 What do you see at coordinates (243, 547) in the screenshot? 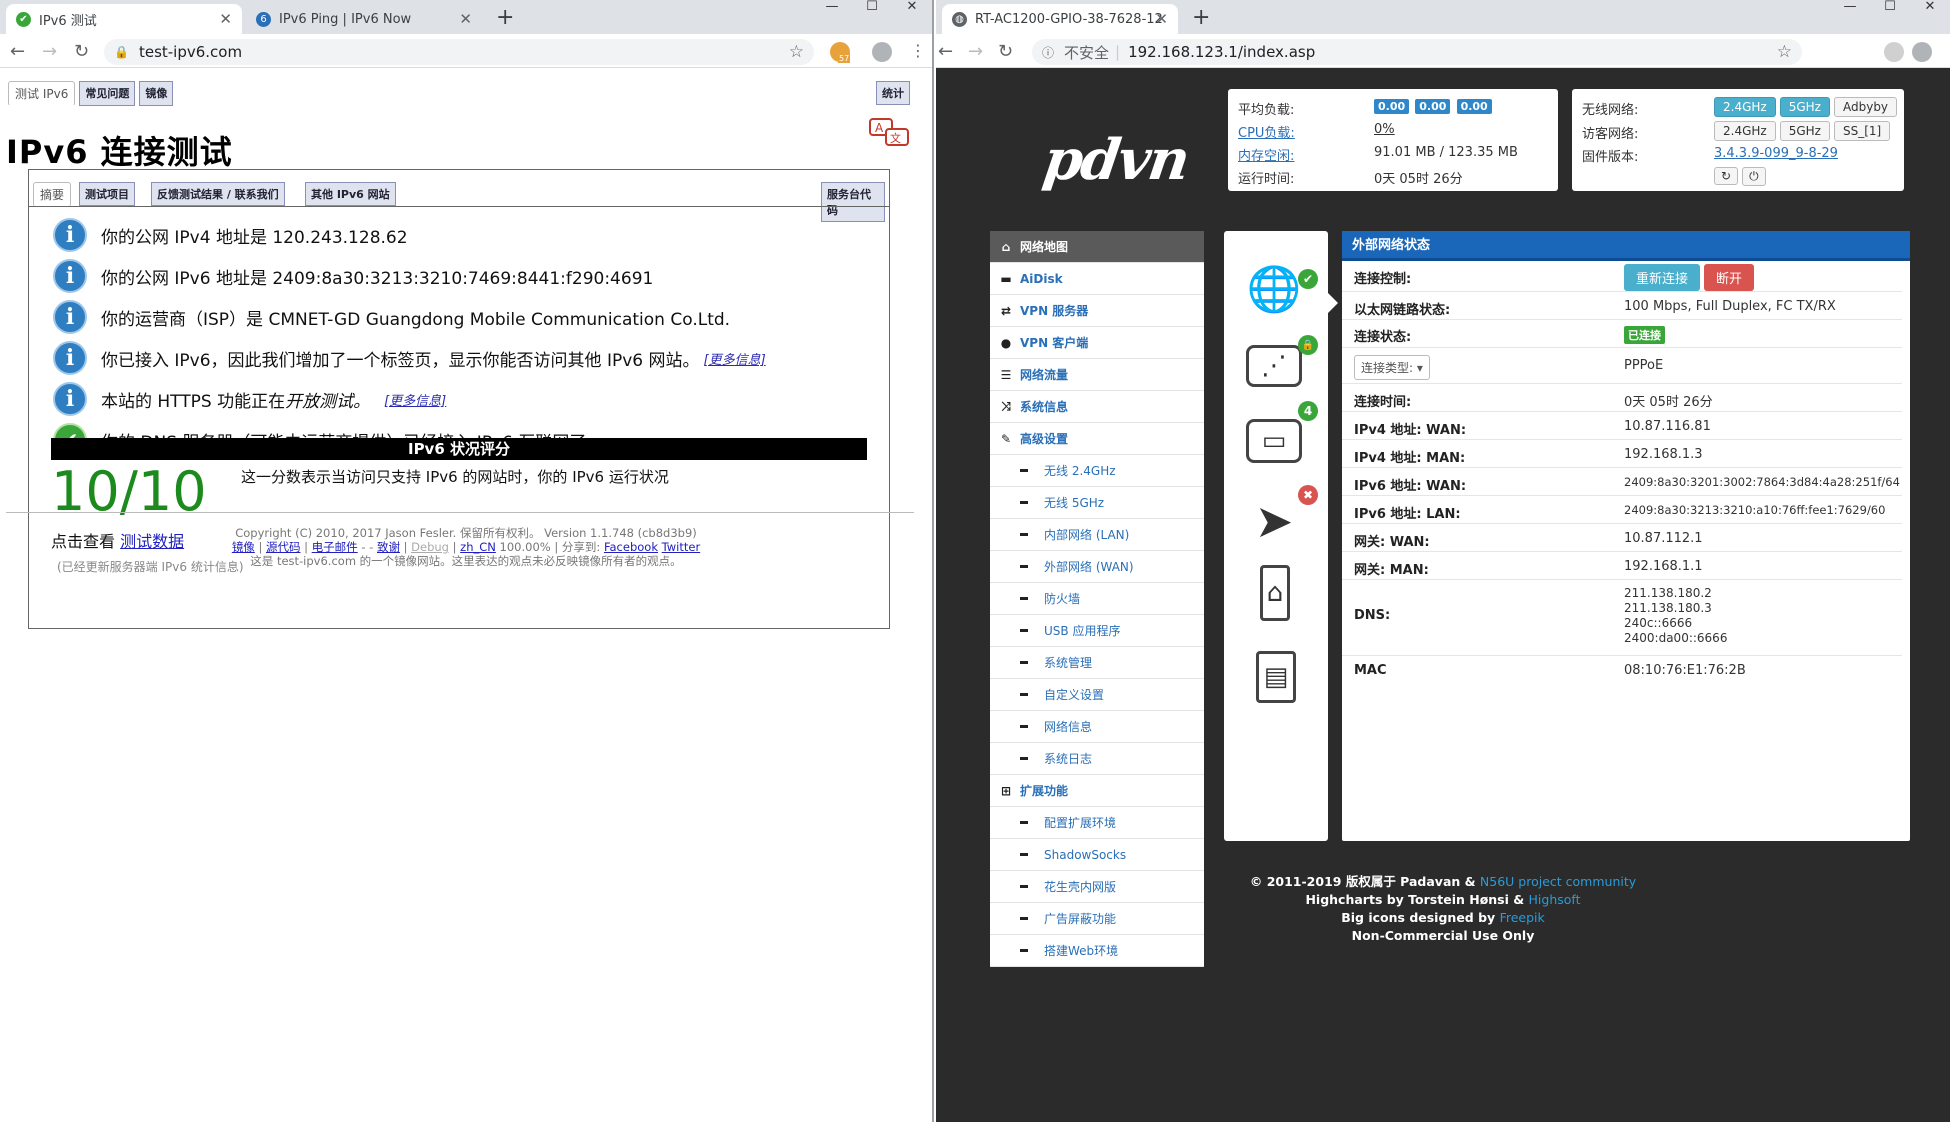
I see `footer-link-mirrors: 镜像` at bounding box center [243, 547].